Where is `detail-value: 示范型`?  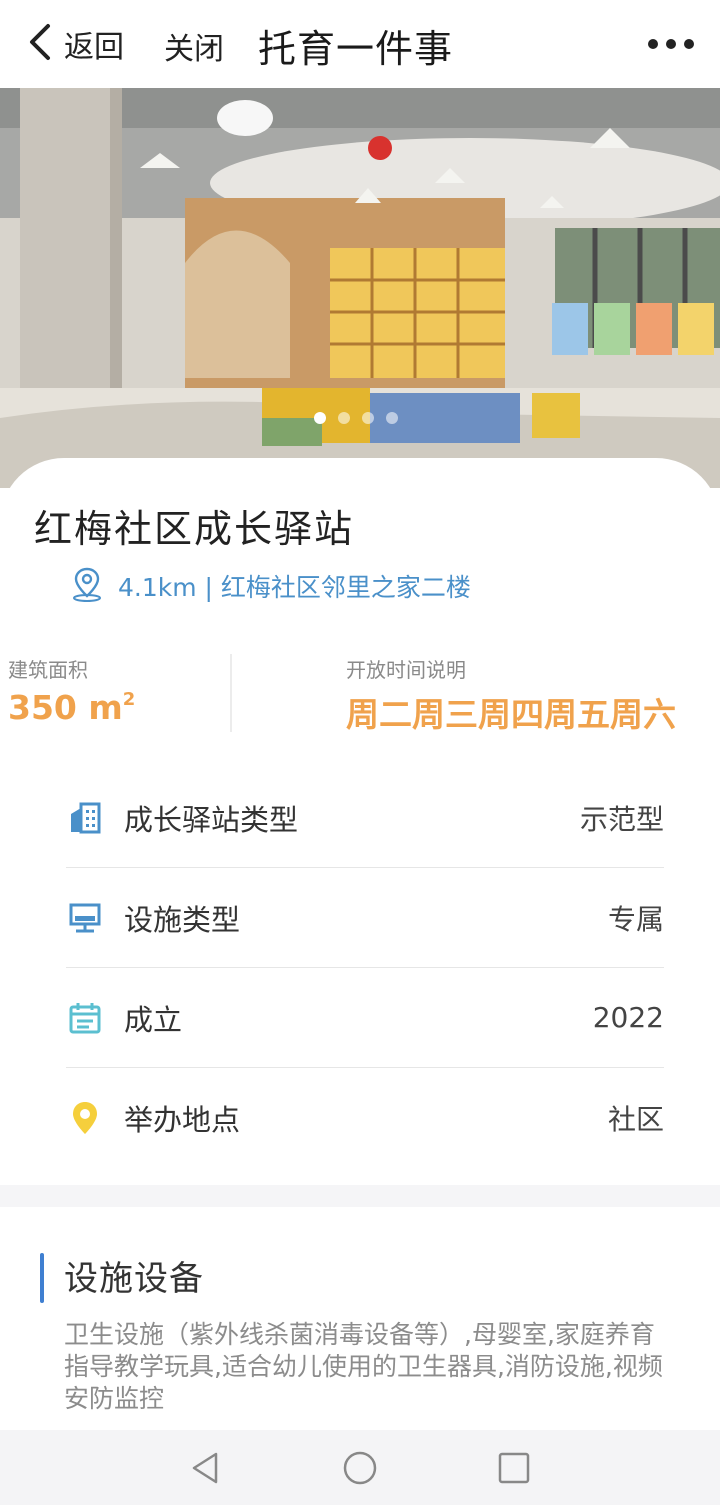
detail-value: 示范型 is located at coordinates (621, 819).